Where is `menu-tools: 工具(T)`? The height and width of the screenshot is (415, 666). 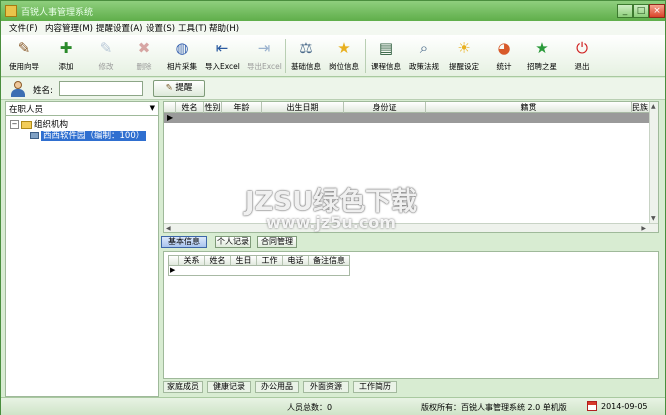
menu-tools: 工具(T) is located at coordinates (192, 28).